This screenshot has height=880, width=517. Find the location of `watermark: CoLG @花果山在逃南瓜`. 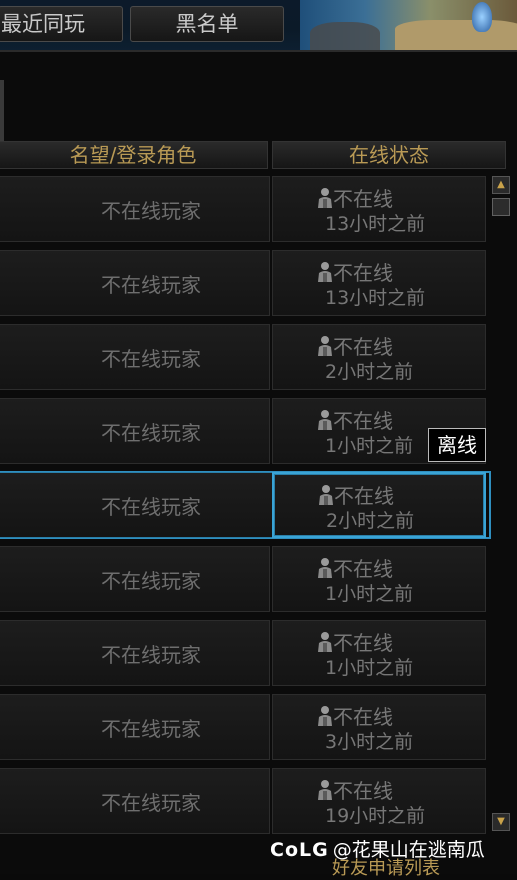

watermark: CoLG @花果山在逃南瓜 is located at coordinates (377, 850).